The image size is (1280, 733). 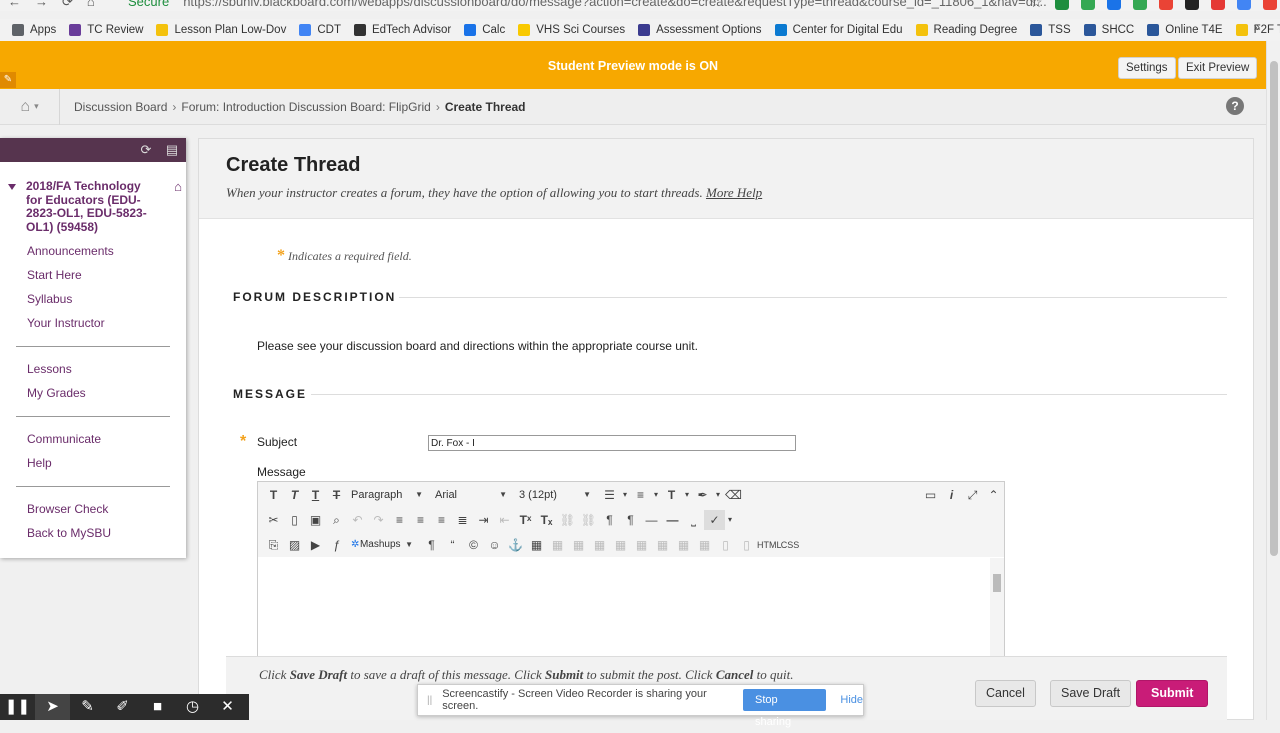 What do you see at coordinates (315, 495) in the screenshot?
I see `text-underline-icon: T` at bounding box center [315, 495].